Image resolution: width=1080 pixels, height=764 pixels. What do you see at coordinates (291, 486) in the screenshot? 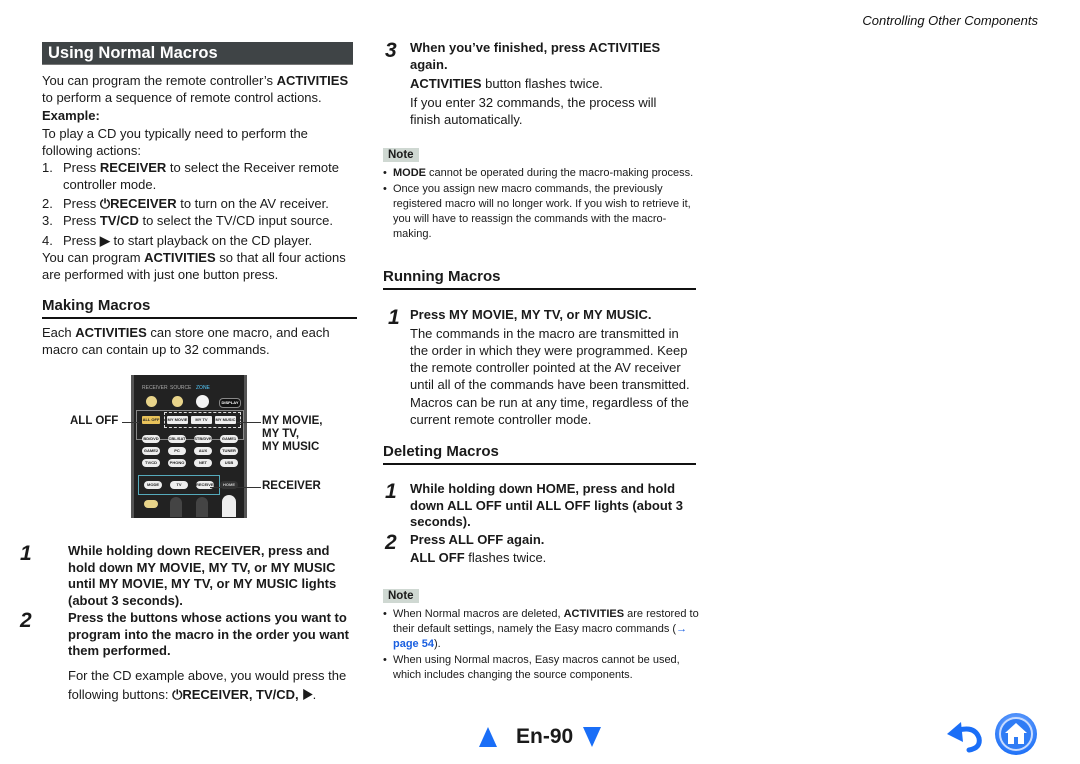
I see `callout-receiver: RECEIVER` at bounding box center [291, 486].